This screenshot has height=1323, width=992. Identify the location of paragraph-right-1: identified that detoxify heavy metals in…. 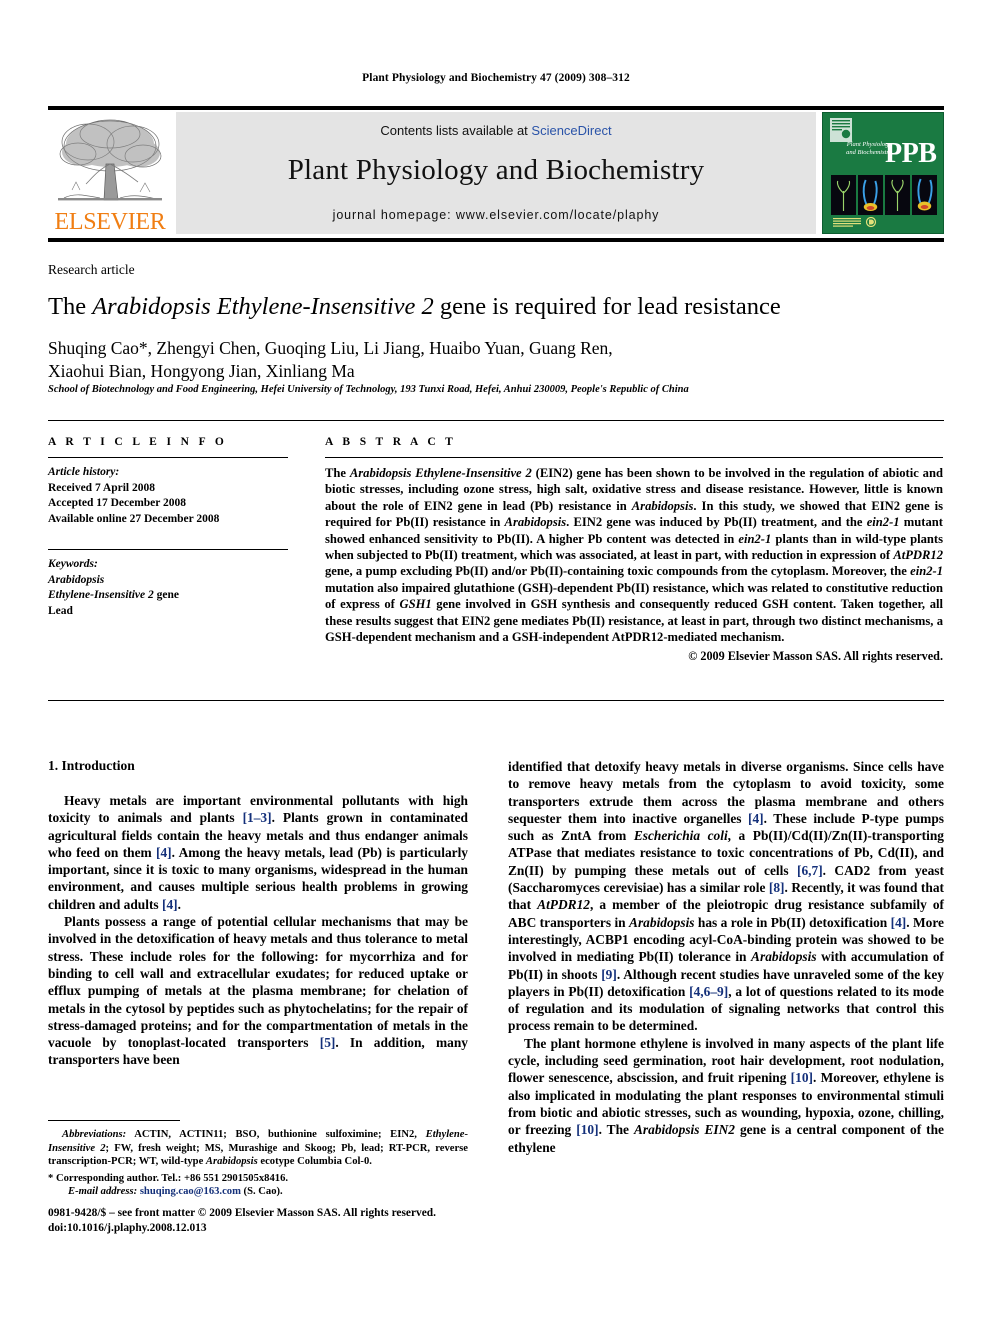
(726, 896).